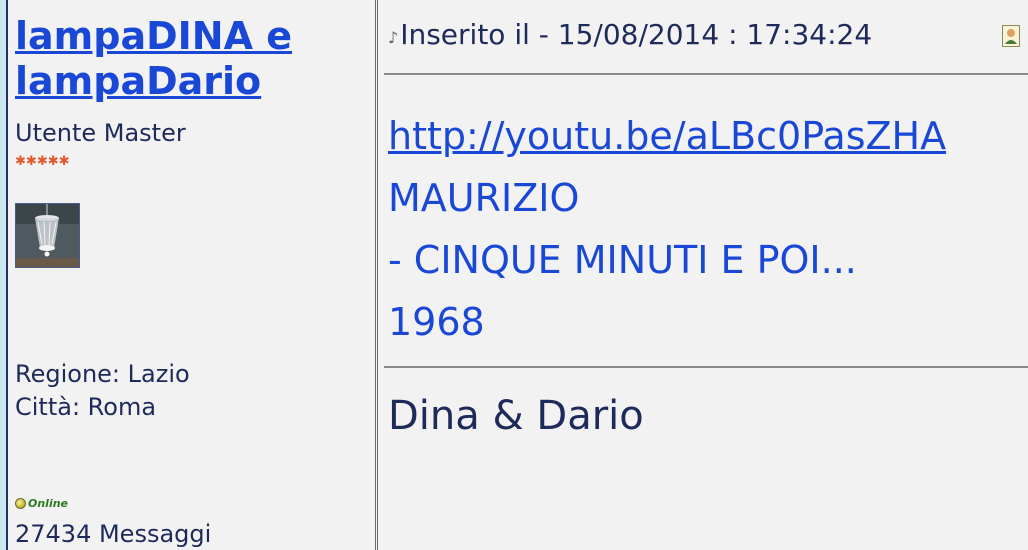 This screenshot has height=550, width=1028. What do you see at coordinates (706, 367) in the screenshot?
I see `signature-divider` at bounding box center [706, 367].